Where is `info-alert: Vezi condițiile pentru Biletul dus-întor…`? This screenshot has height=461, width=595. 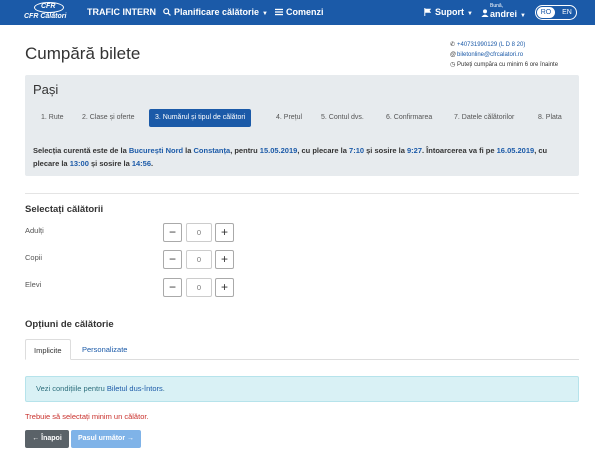 info-alert: Vezi condițiile pentru Biletul dus-întor… is located at coordinates (302, 389).